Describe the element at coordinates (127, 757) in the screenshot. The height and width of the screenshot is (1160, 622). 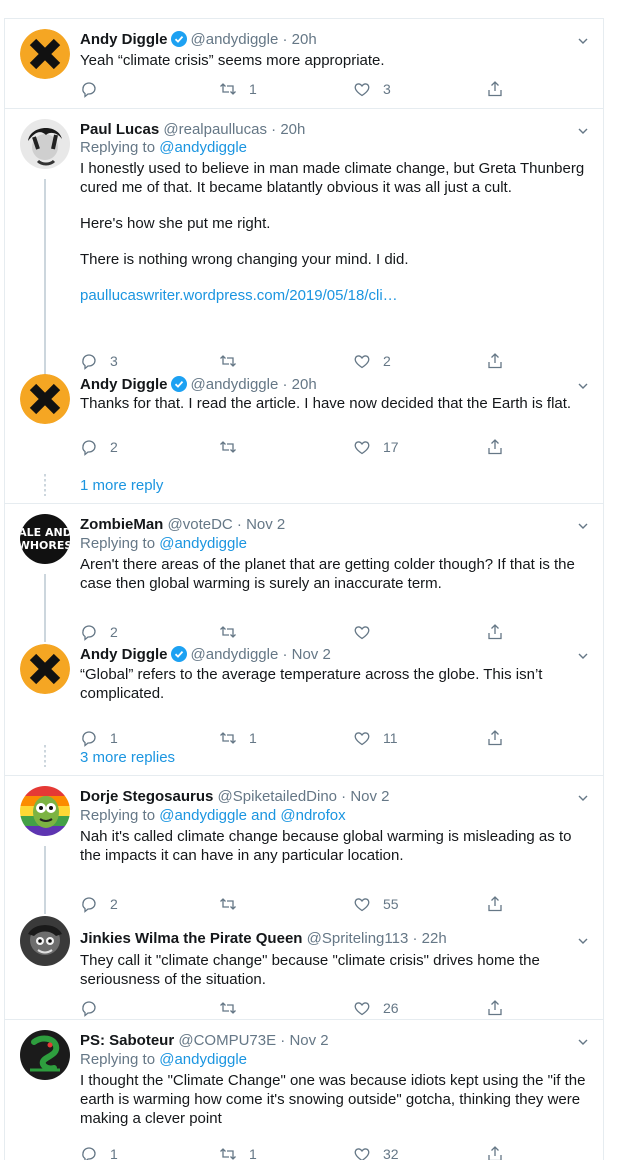
I see `more-replies-link: 3 more replies` at that location.